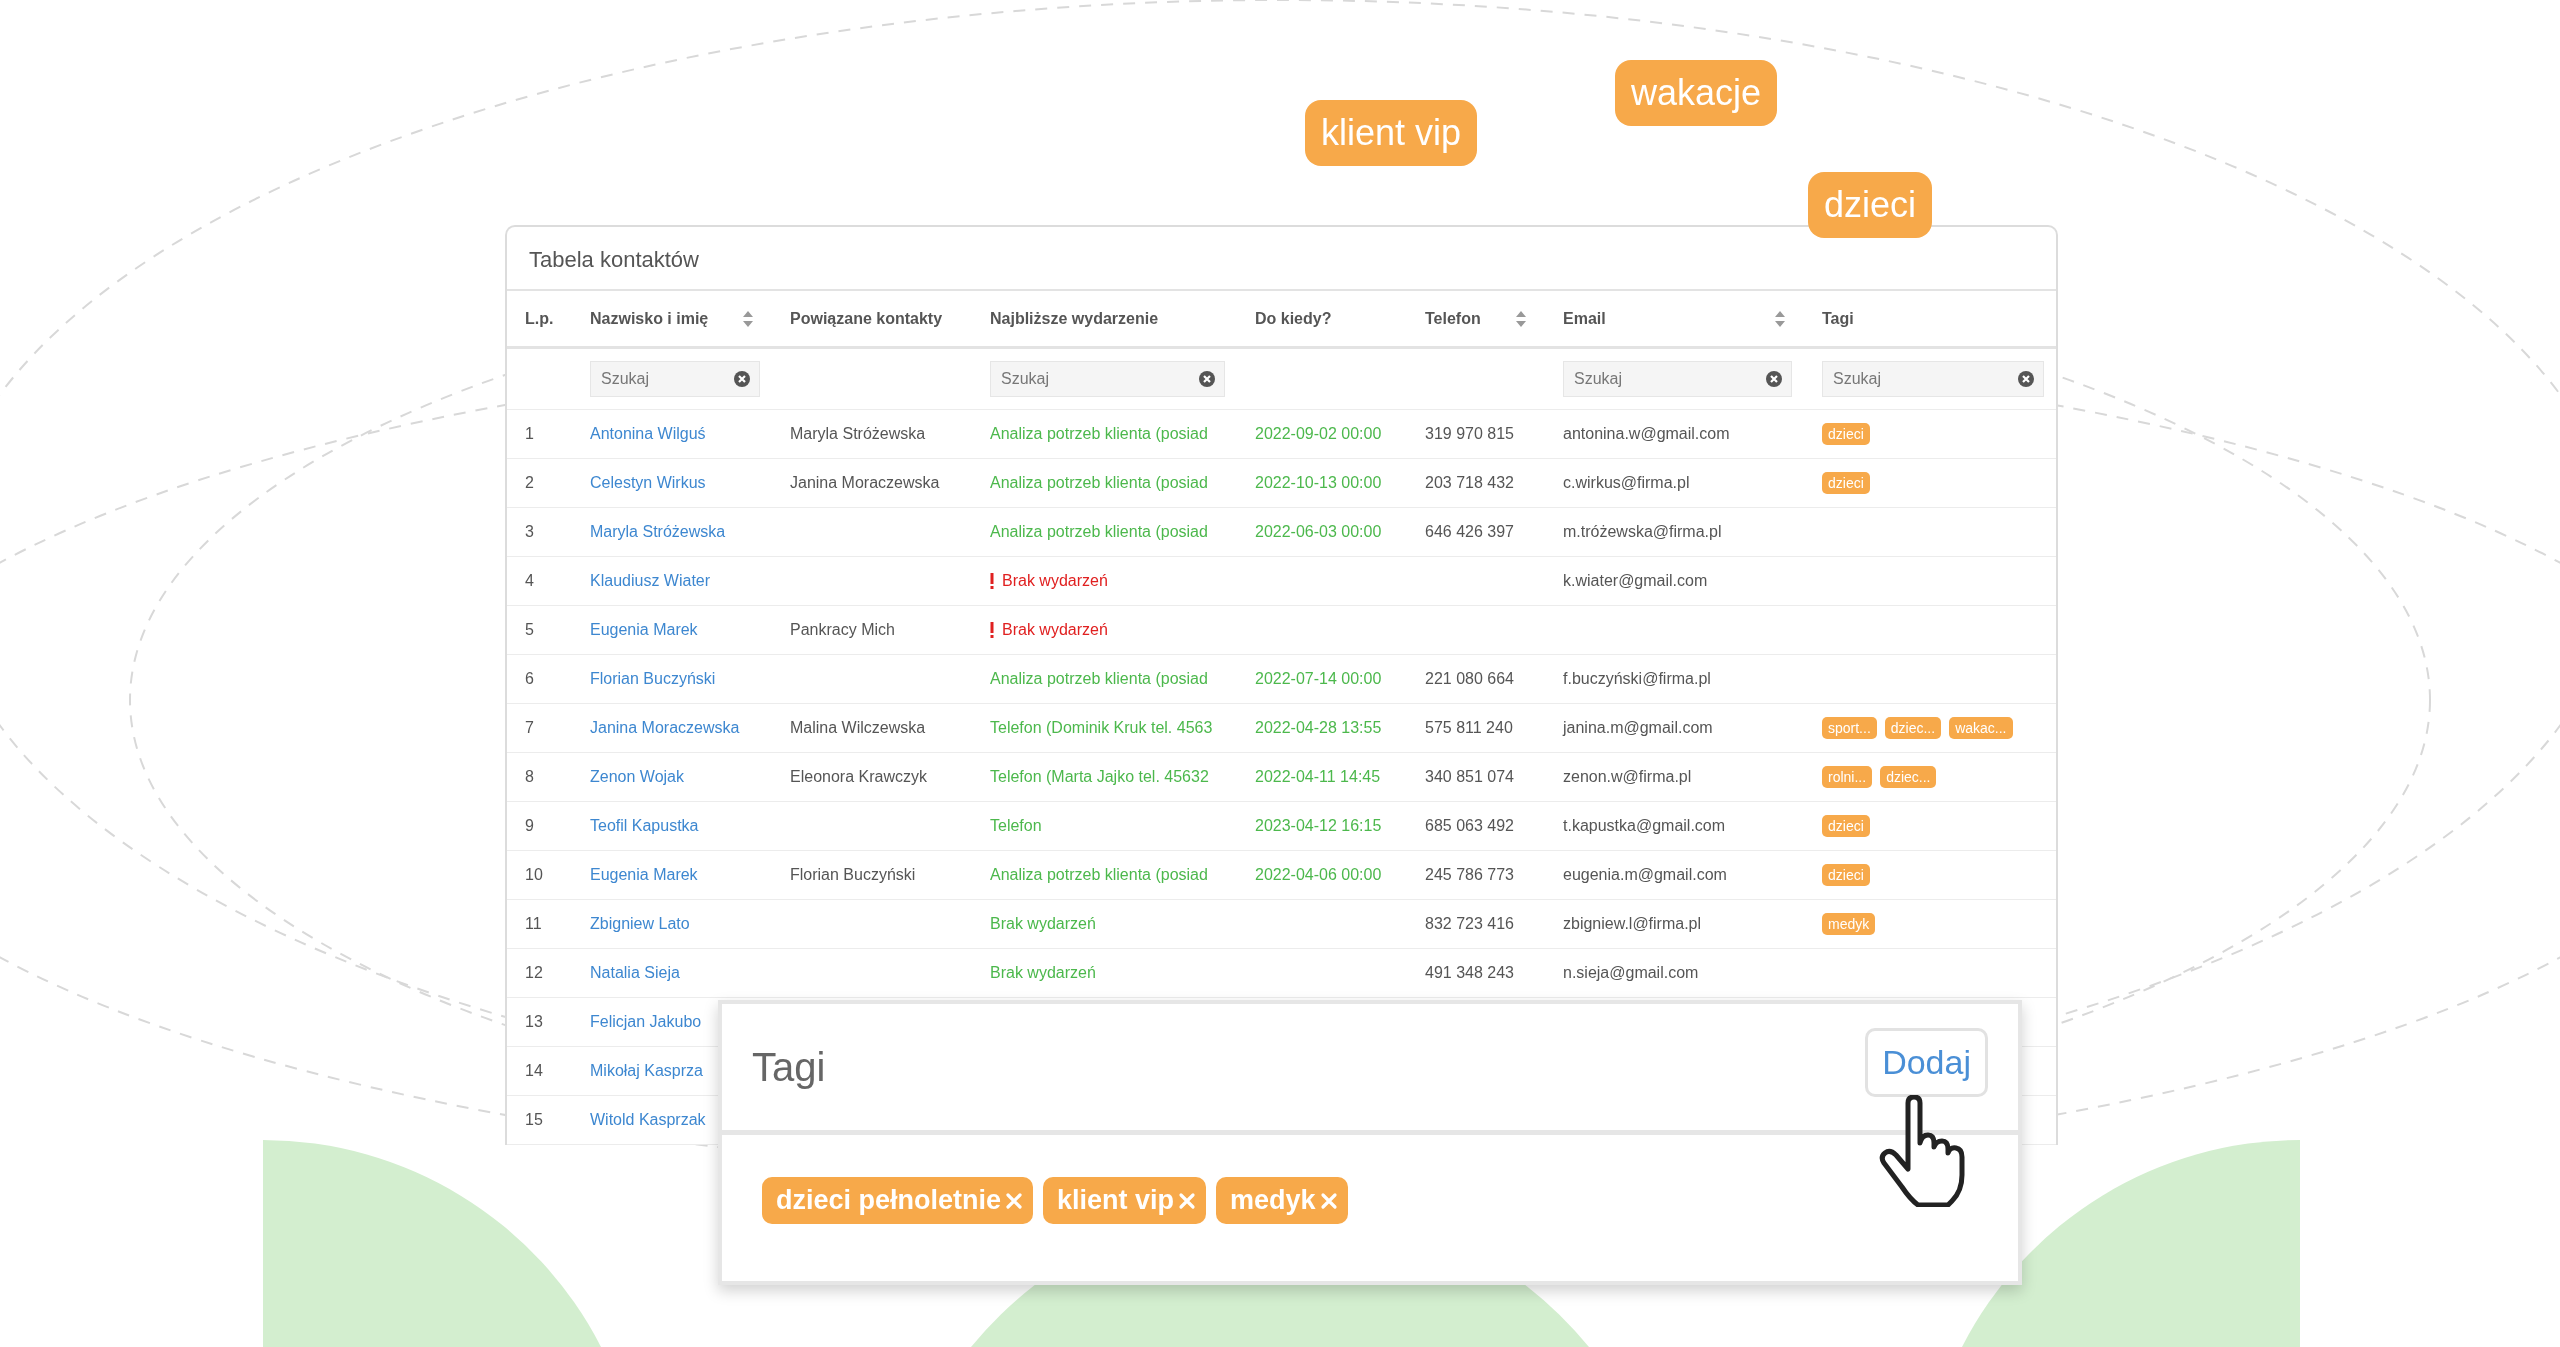 The image size is (2560, 1347). Describe the element at coordinates (1469, 826) in the screenshot. I see `phone-number: 685 063 492` at that location.